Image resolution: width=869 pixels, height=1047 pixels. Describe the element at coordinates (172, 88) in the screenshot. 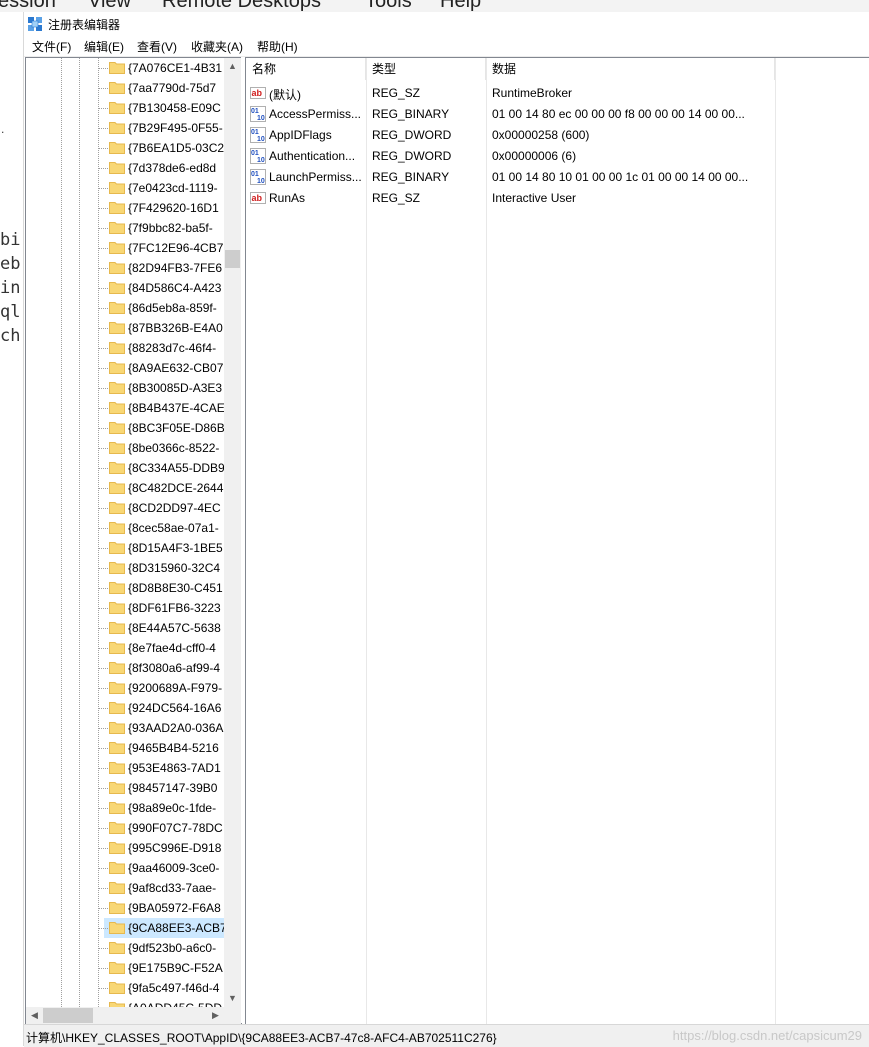

I see `tree-item-label: {7aa7790d-75d7` at that location.